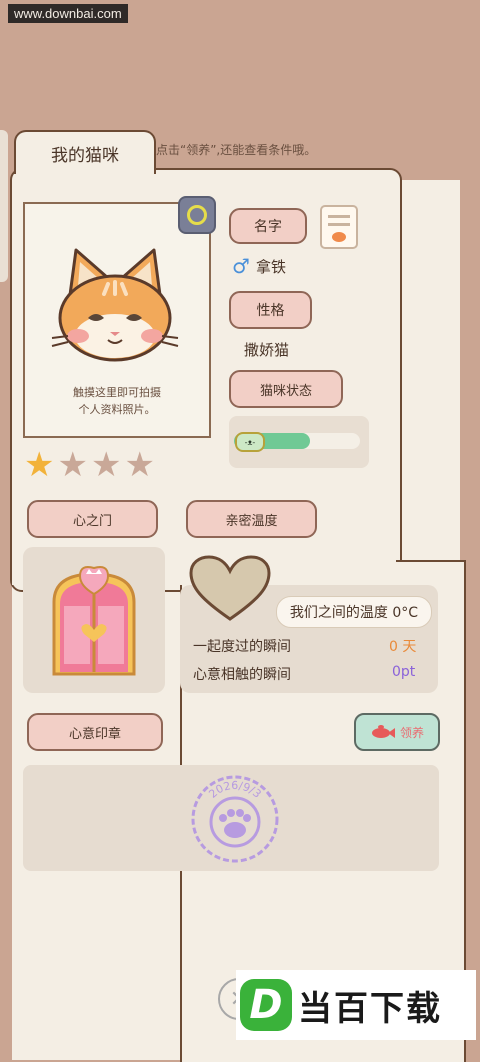 This screenshot has width=480, height=1062. I want to click on intimacy-temperature-button: 亲密温度, so click(251, 519).